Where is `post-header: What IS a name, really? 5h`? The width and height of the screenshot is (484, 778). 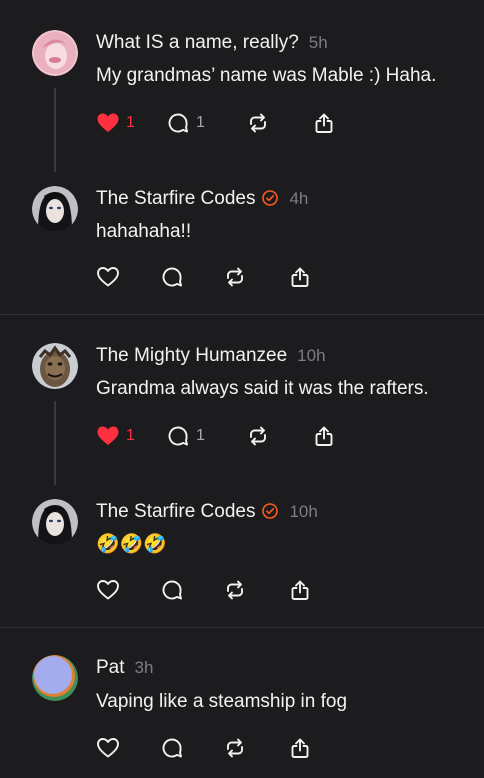
post-header: What IS a name, really? 5h is located at coordinates (212, 43).